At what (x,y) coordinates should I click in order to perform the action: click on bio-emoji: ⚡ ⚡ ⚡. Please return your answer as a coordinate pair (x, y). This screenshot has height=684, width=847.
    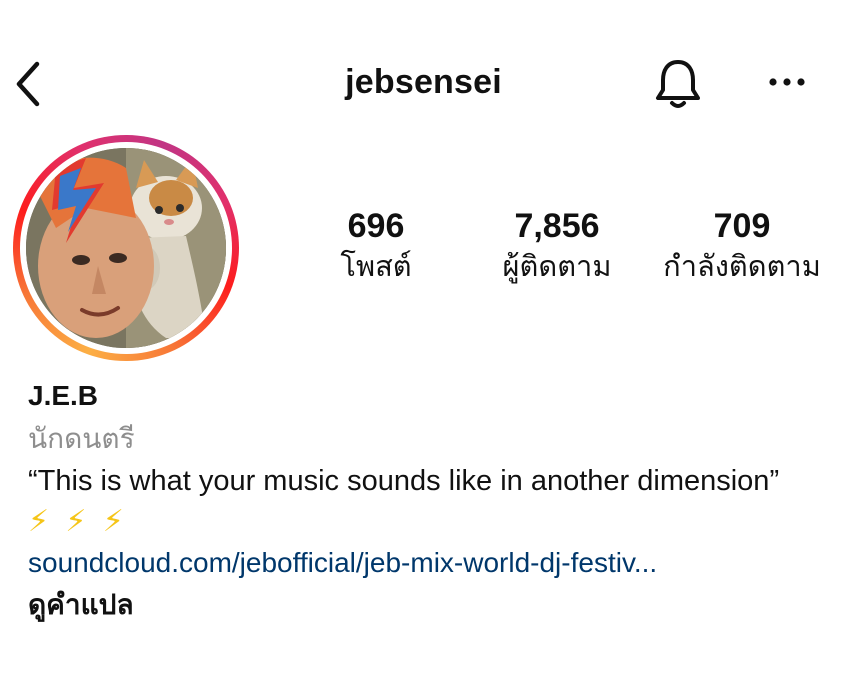
    Looking at the image, I should click on (78, 521).